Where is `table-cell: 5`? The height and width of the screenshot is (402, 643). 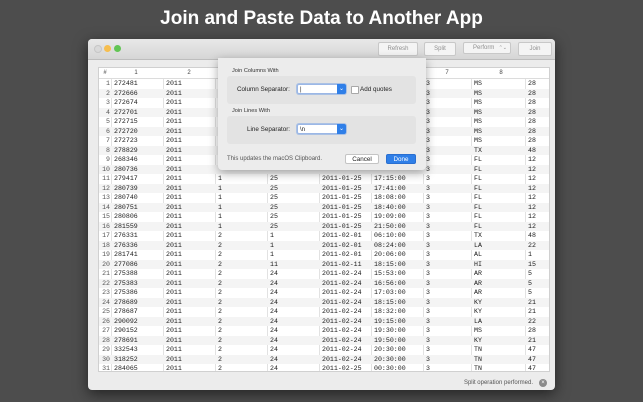 table-cell: 5 is located at coordinates (530, 283).